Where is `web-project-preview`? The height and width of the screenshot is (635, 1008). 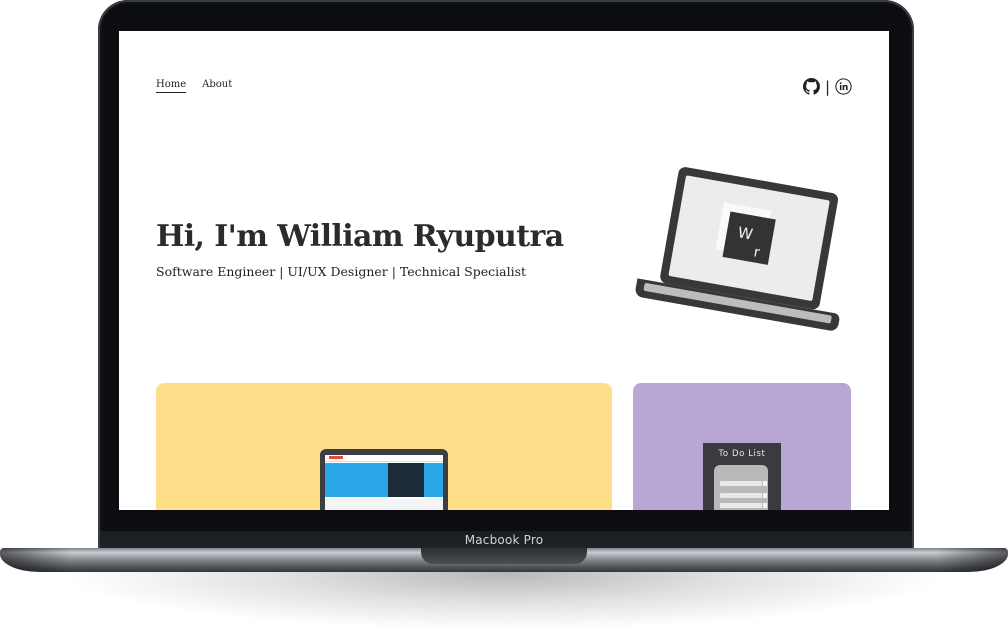 web-project-preview is located at coordinates (384, 479).